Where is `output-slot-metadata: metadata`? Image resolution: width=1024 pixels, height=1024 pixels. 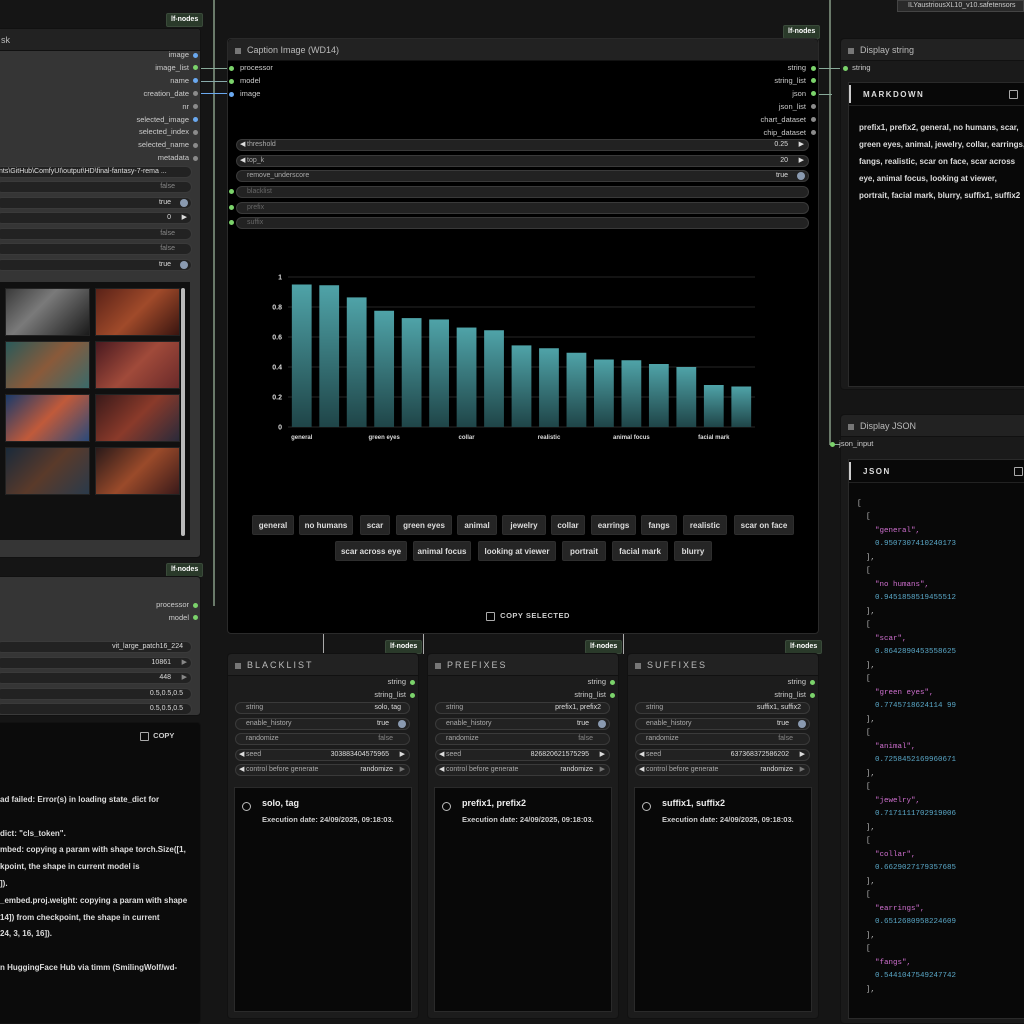 output-slot-metadata: metadata is located at coordinates (149, 158).